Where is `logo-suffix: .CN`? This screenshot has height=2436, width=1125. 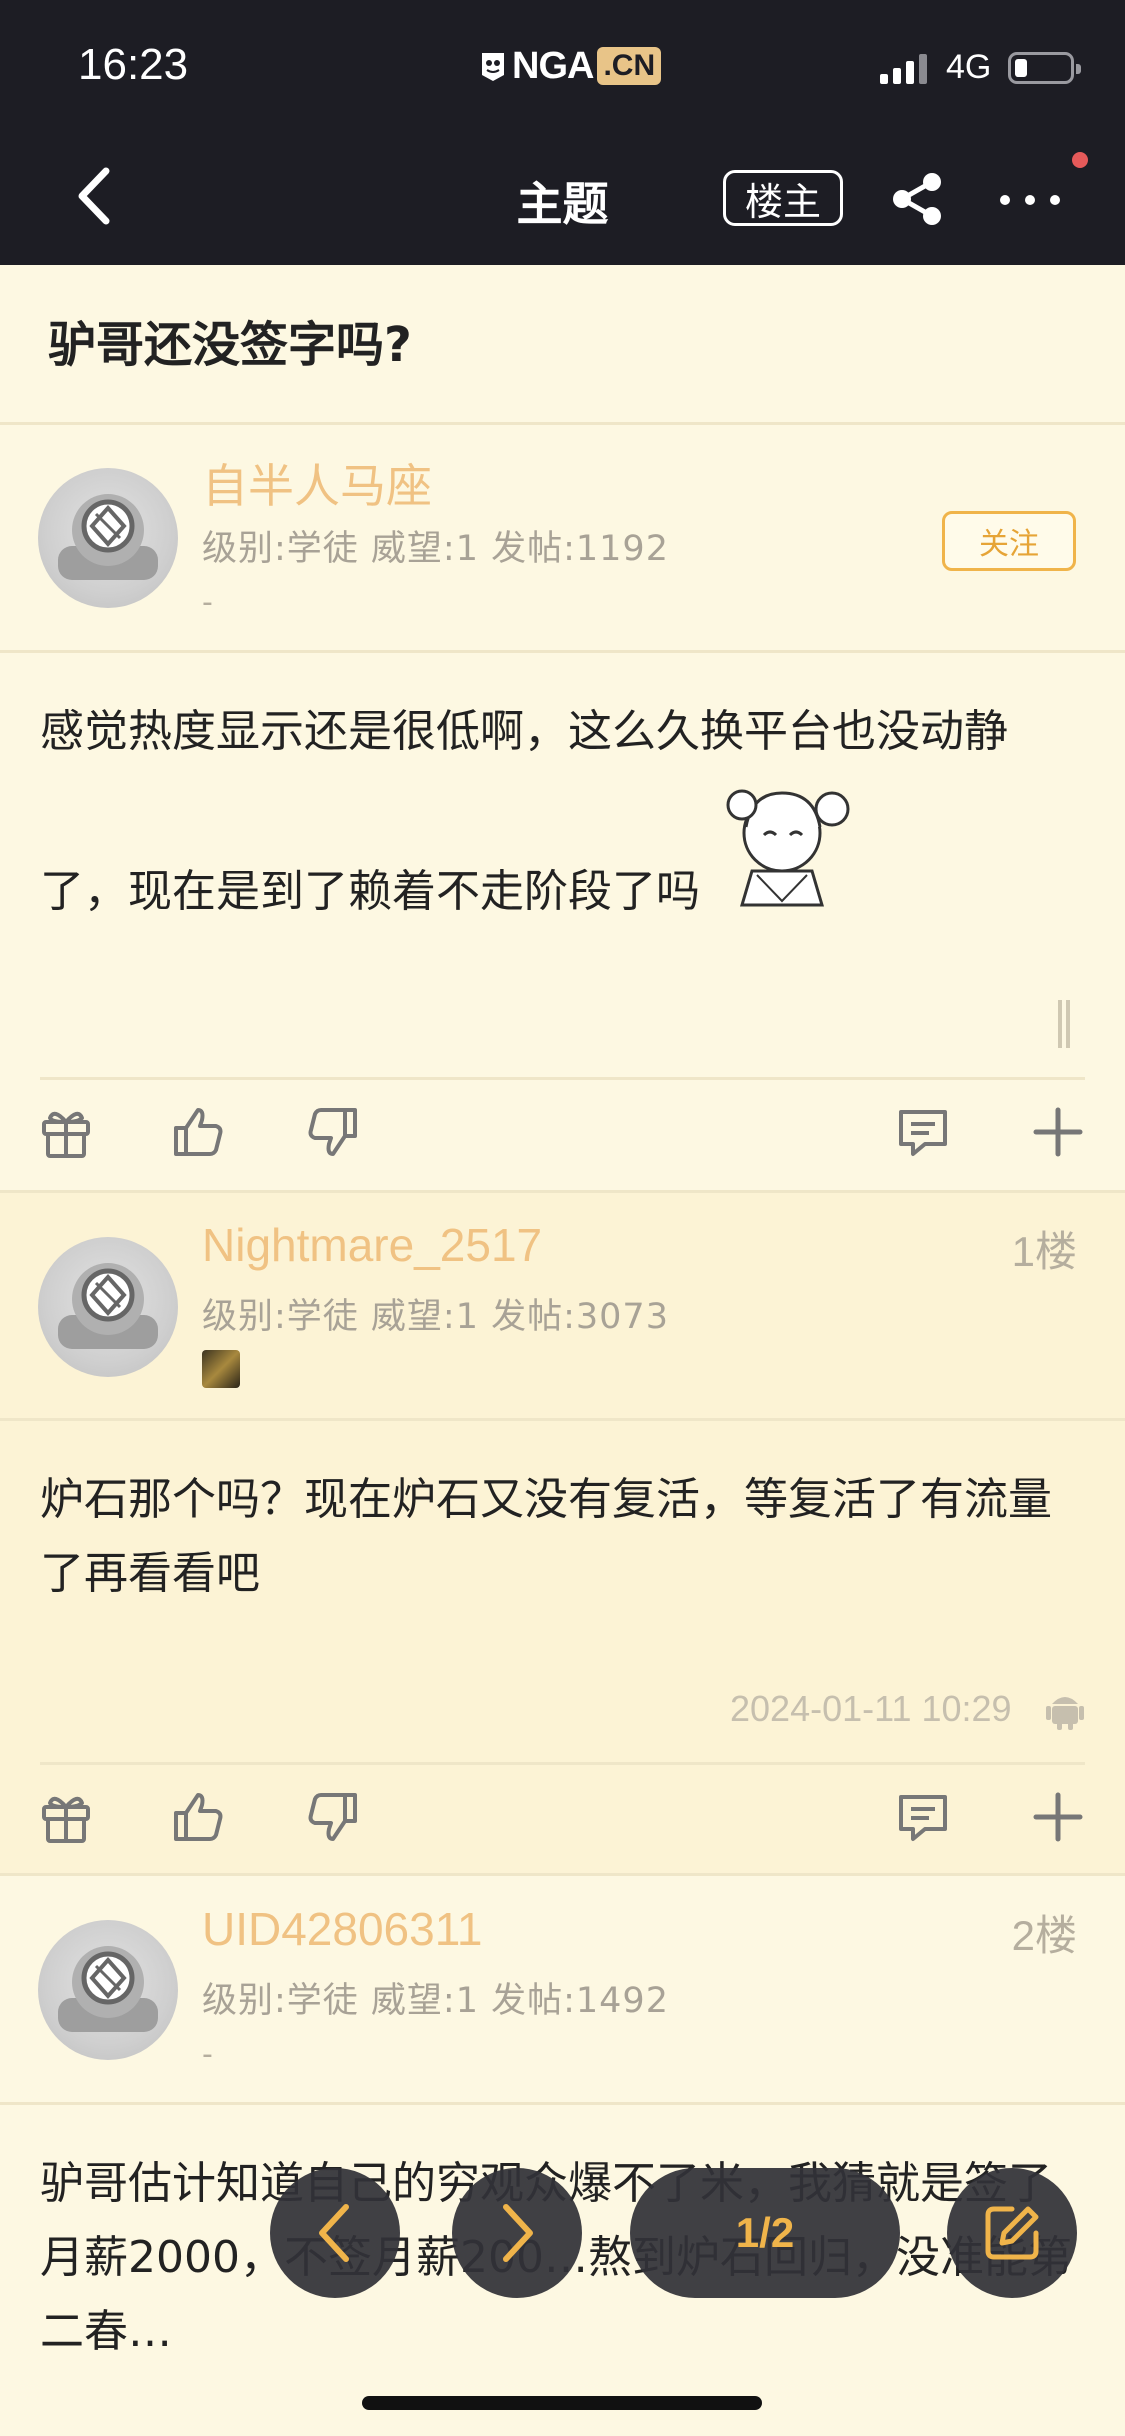
logo-suffix: .CN is located at coordinates (629, 66).